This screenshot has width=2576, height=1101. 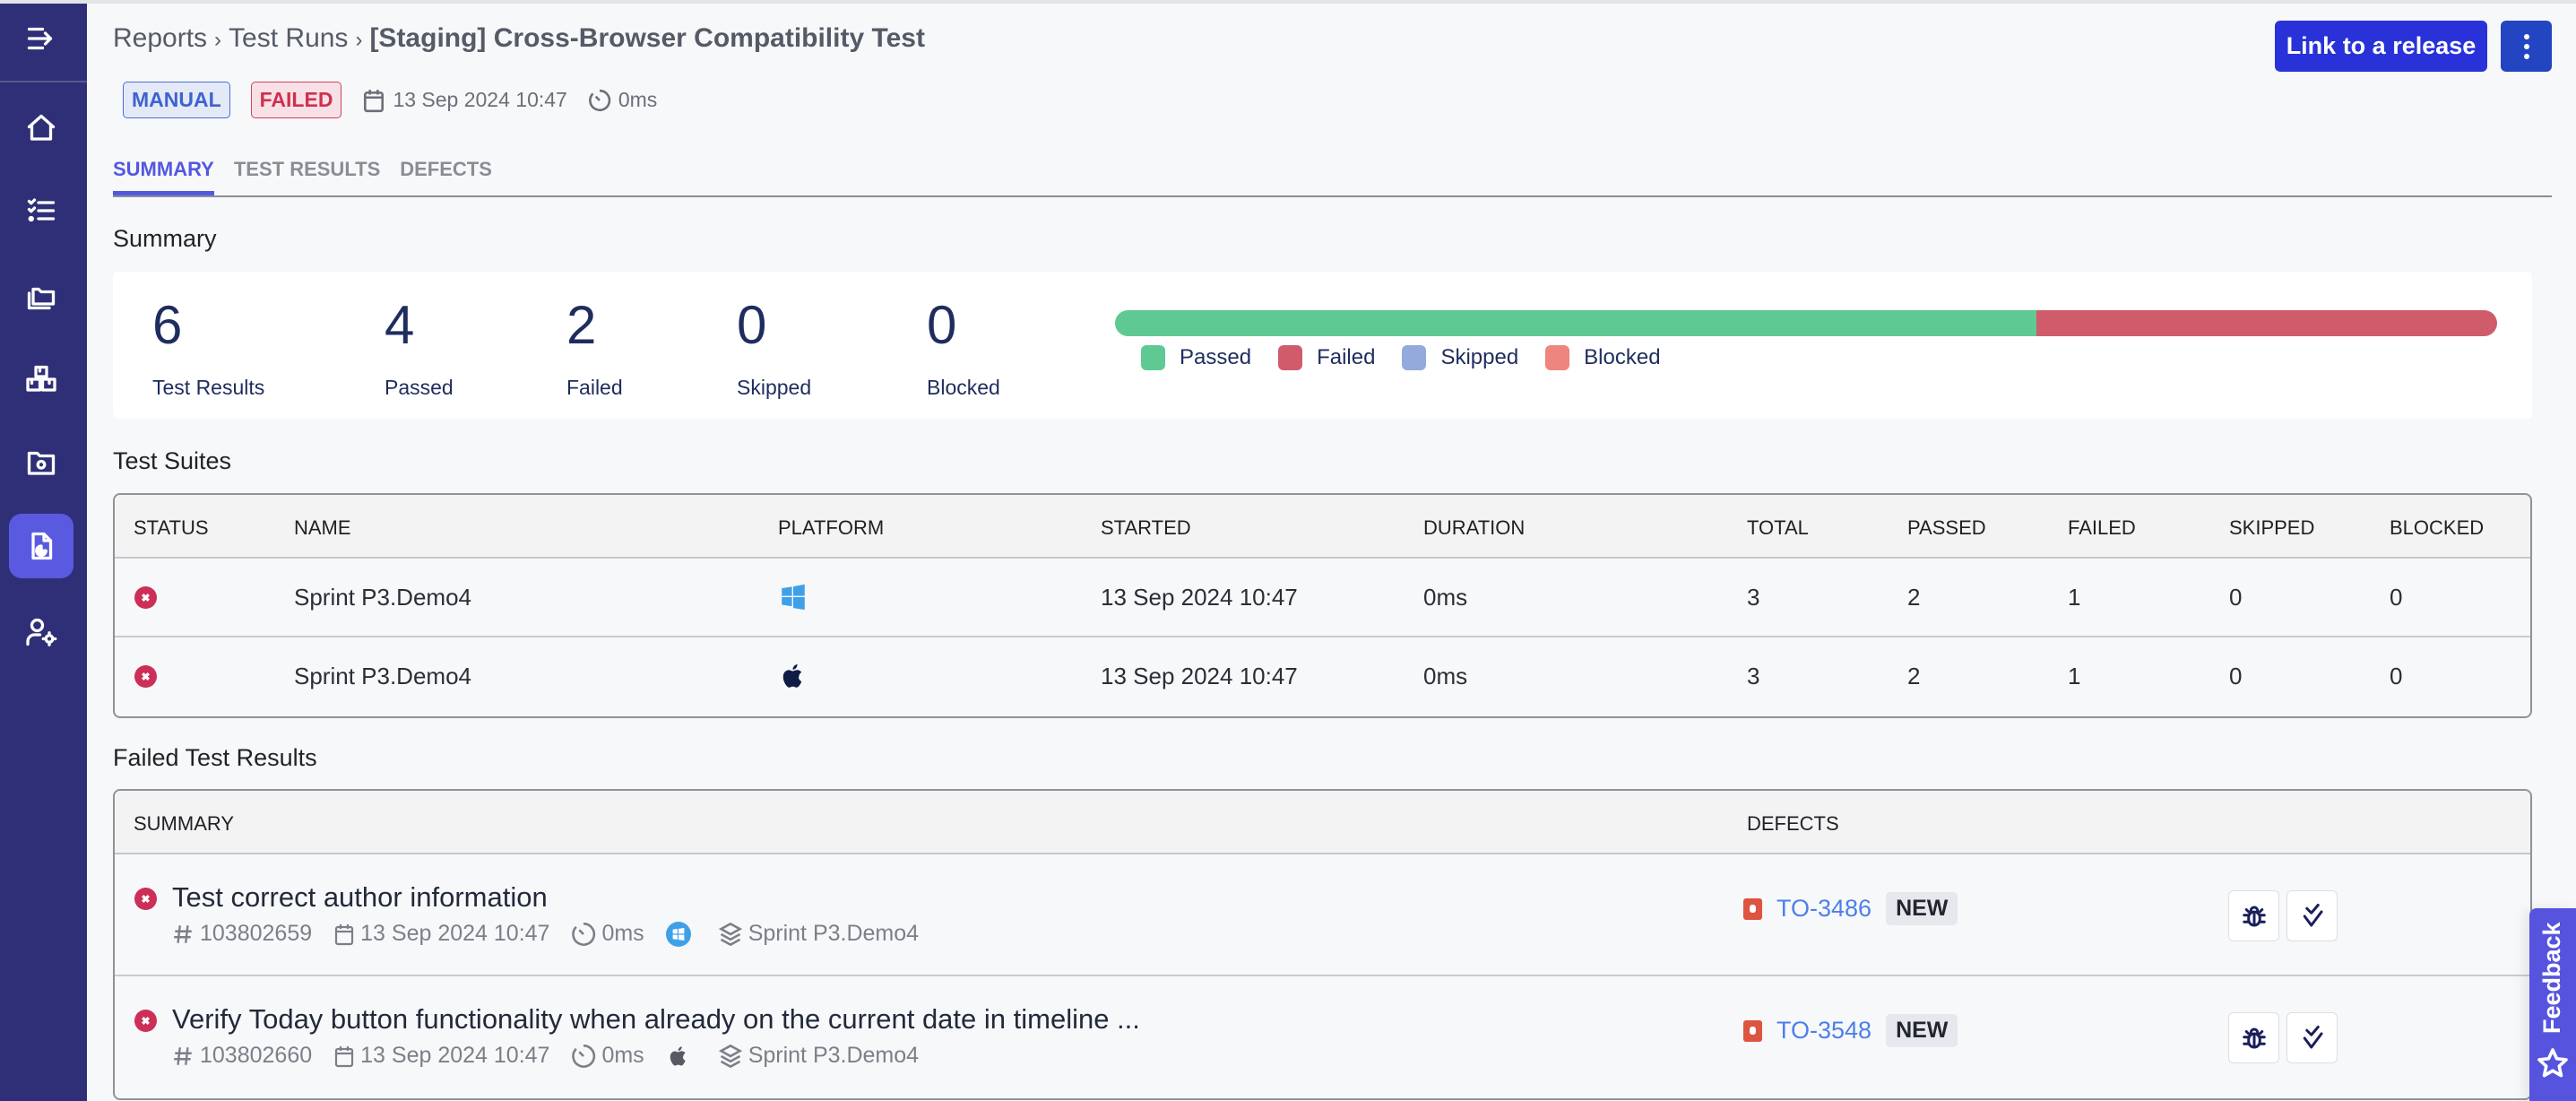 What do you see at coordinates (256, 933) in the screenshot?
I see `test-id: 103802659` at bounding box center [256, 933].